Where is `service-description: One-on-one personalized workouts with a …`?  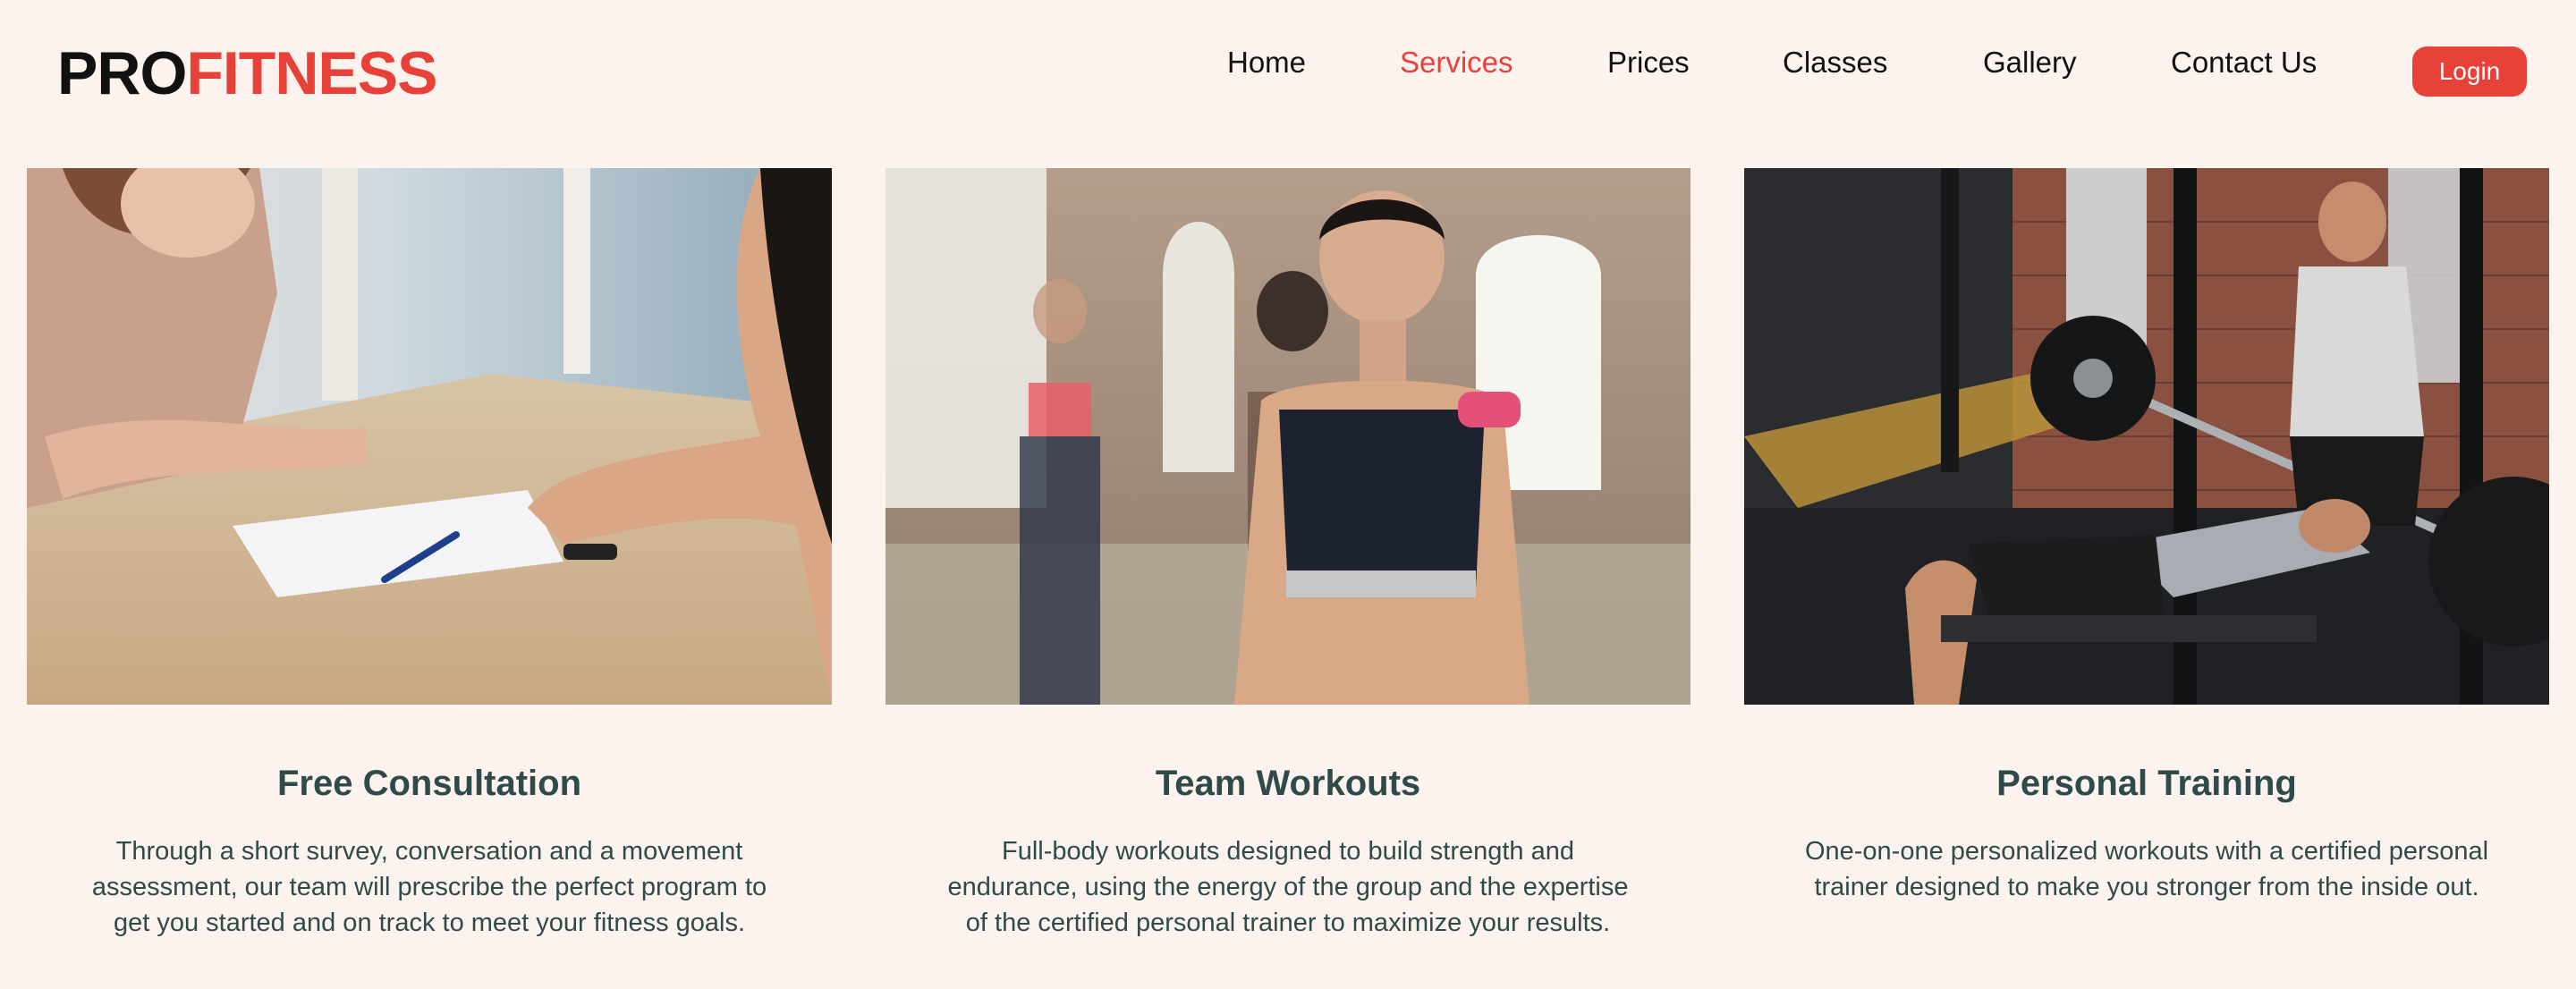 service-description: One-on-one personalized workouts with a … is located at coordinates (2146, 869).